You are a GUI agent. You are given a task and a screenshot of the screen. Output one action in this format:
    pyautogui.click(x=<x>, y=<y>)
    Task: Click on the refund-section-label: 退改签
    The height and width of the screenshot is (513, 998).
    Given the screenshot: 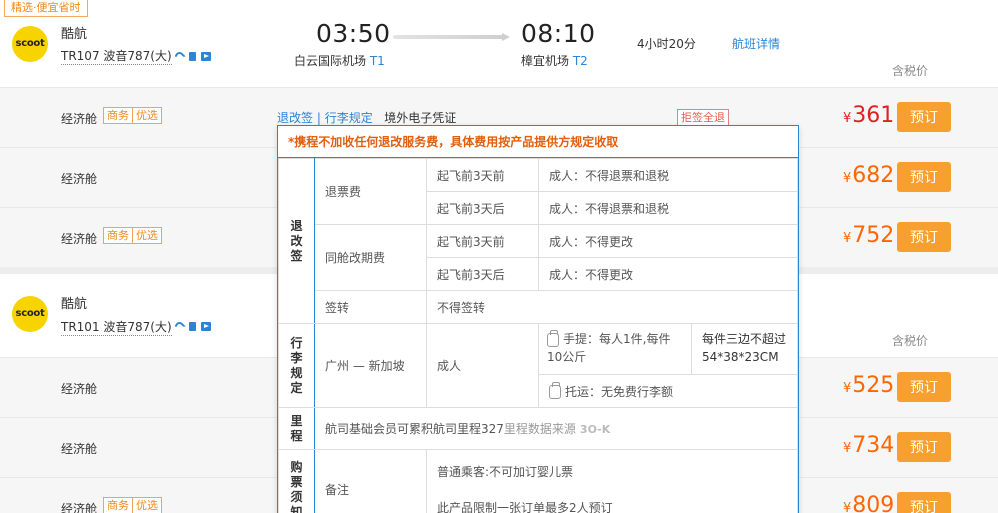 What is the action you would take?
    pyautogui.click(x=296, y=241)
    